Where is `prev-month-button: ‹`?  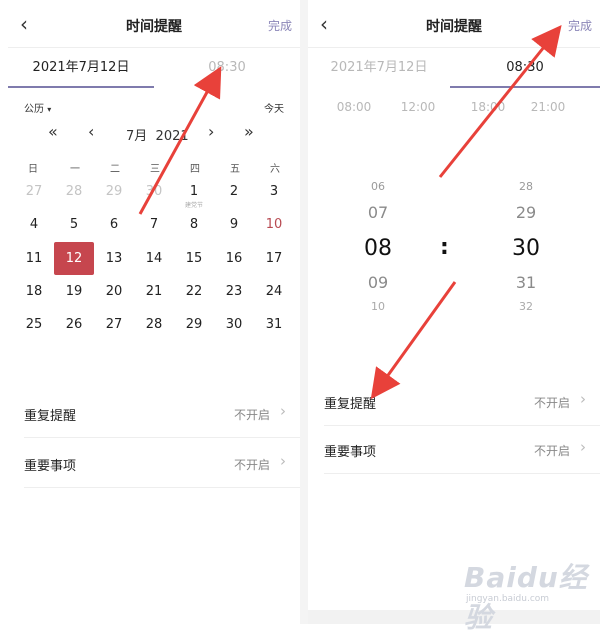 prev-month-button: ‹ is located at coordinates (91, 131).